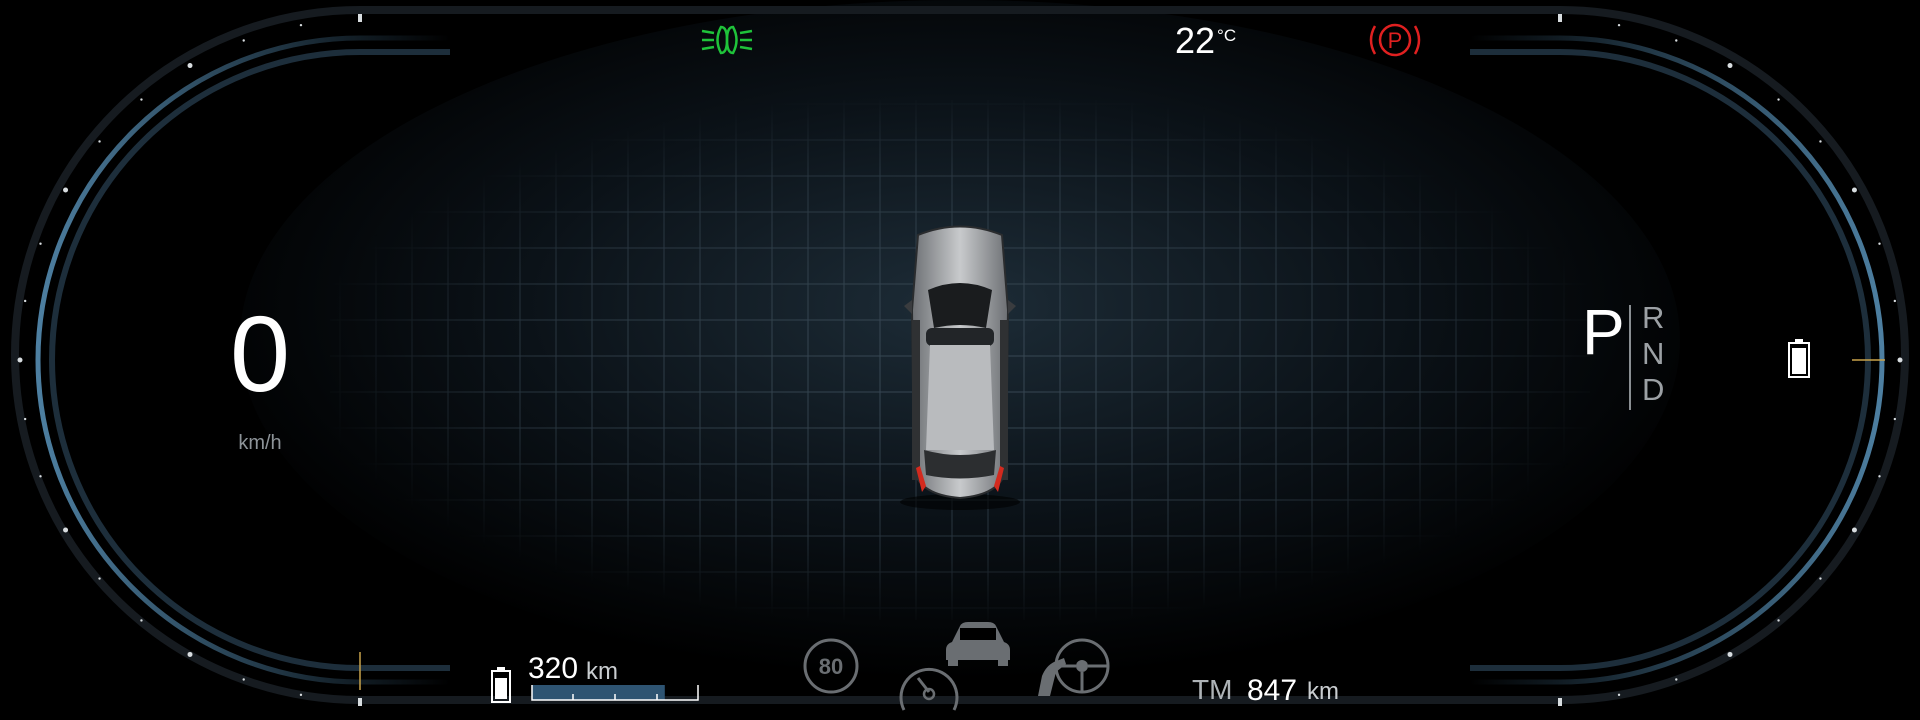 This screenshot has height=720, width=1920. What do you see at coordinates (1630, 357) in the screenshot?
I see `gear-divider` at bounding box center [1630, 357].